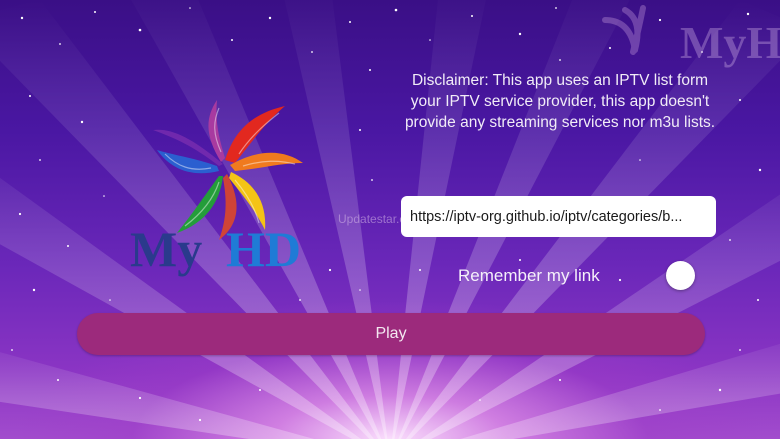  I want to click on svg-text: MyHD, so click(730, 42).